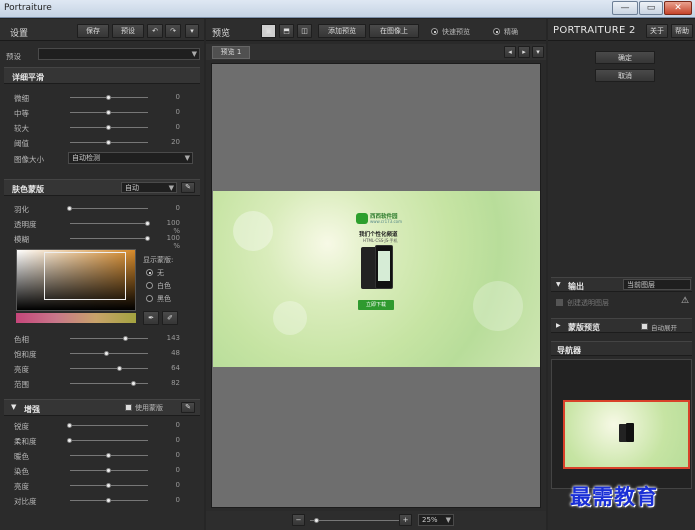  I want to click on close-button: ✕, so click(678, 8).